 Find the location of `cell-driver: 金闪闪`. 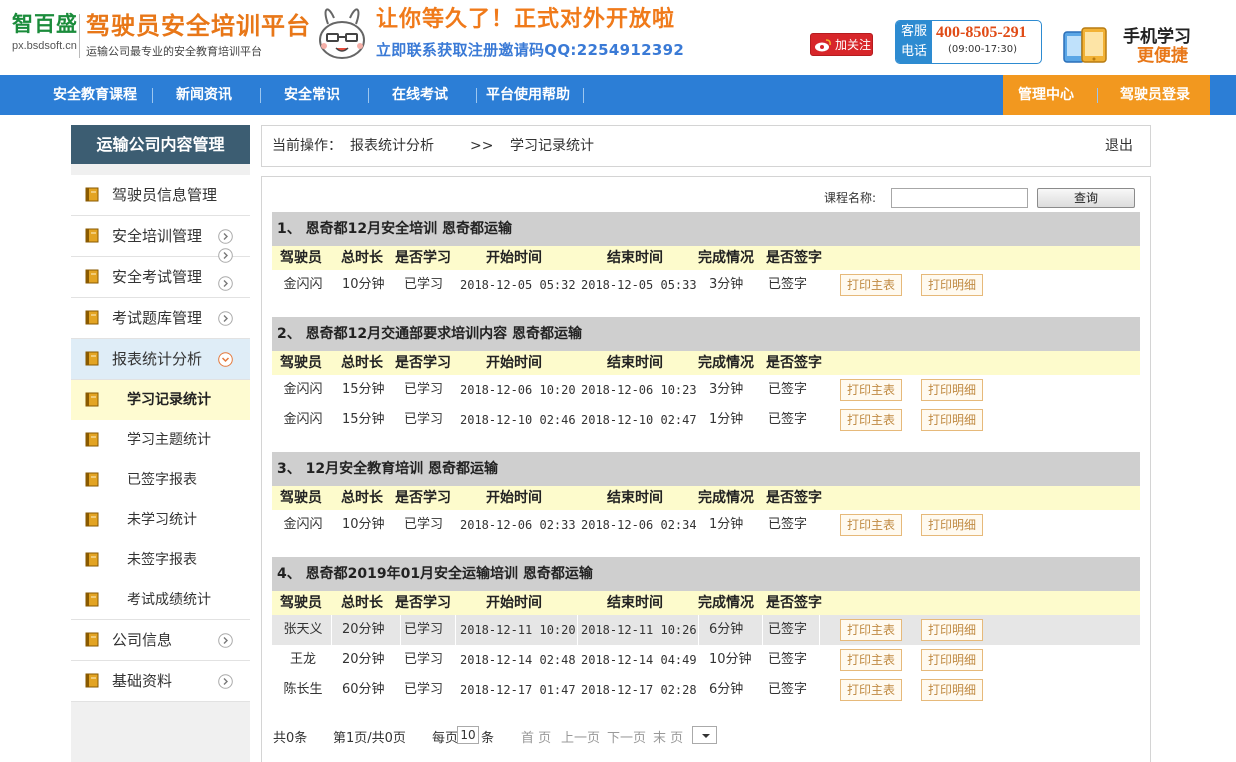

cell-driver: 金闪闪 is located at coordinates (303, 389).